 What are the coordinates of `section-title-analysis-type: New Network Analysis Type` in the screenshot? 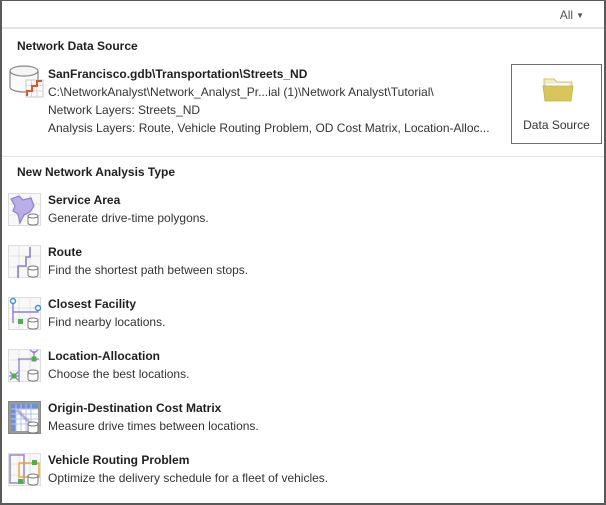 It's located at (96, 172).